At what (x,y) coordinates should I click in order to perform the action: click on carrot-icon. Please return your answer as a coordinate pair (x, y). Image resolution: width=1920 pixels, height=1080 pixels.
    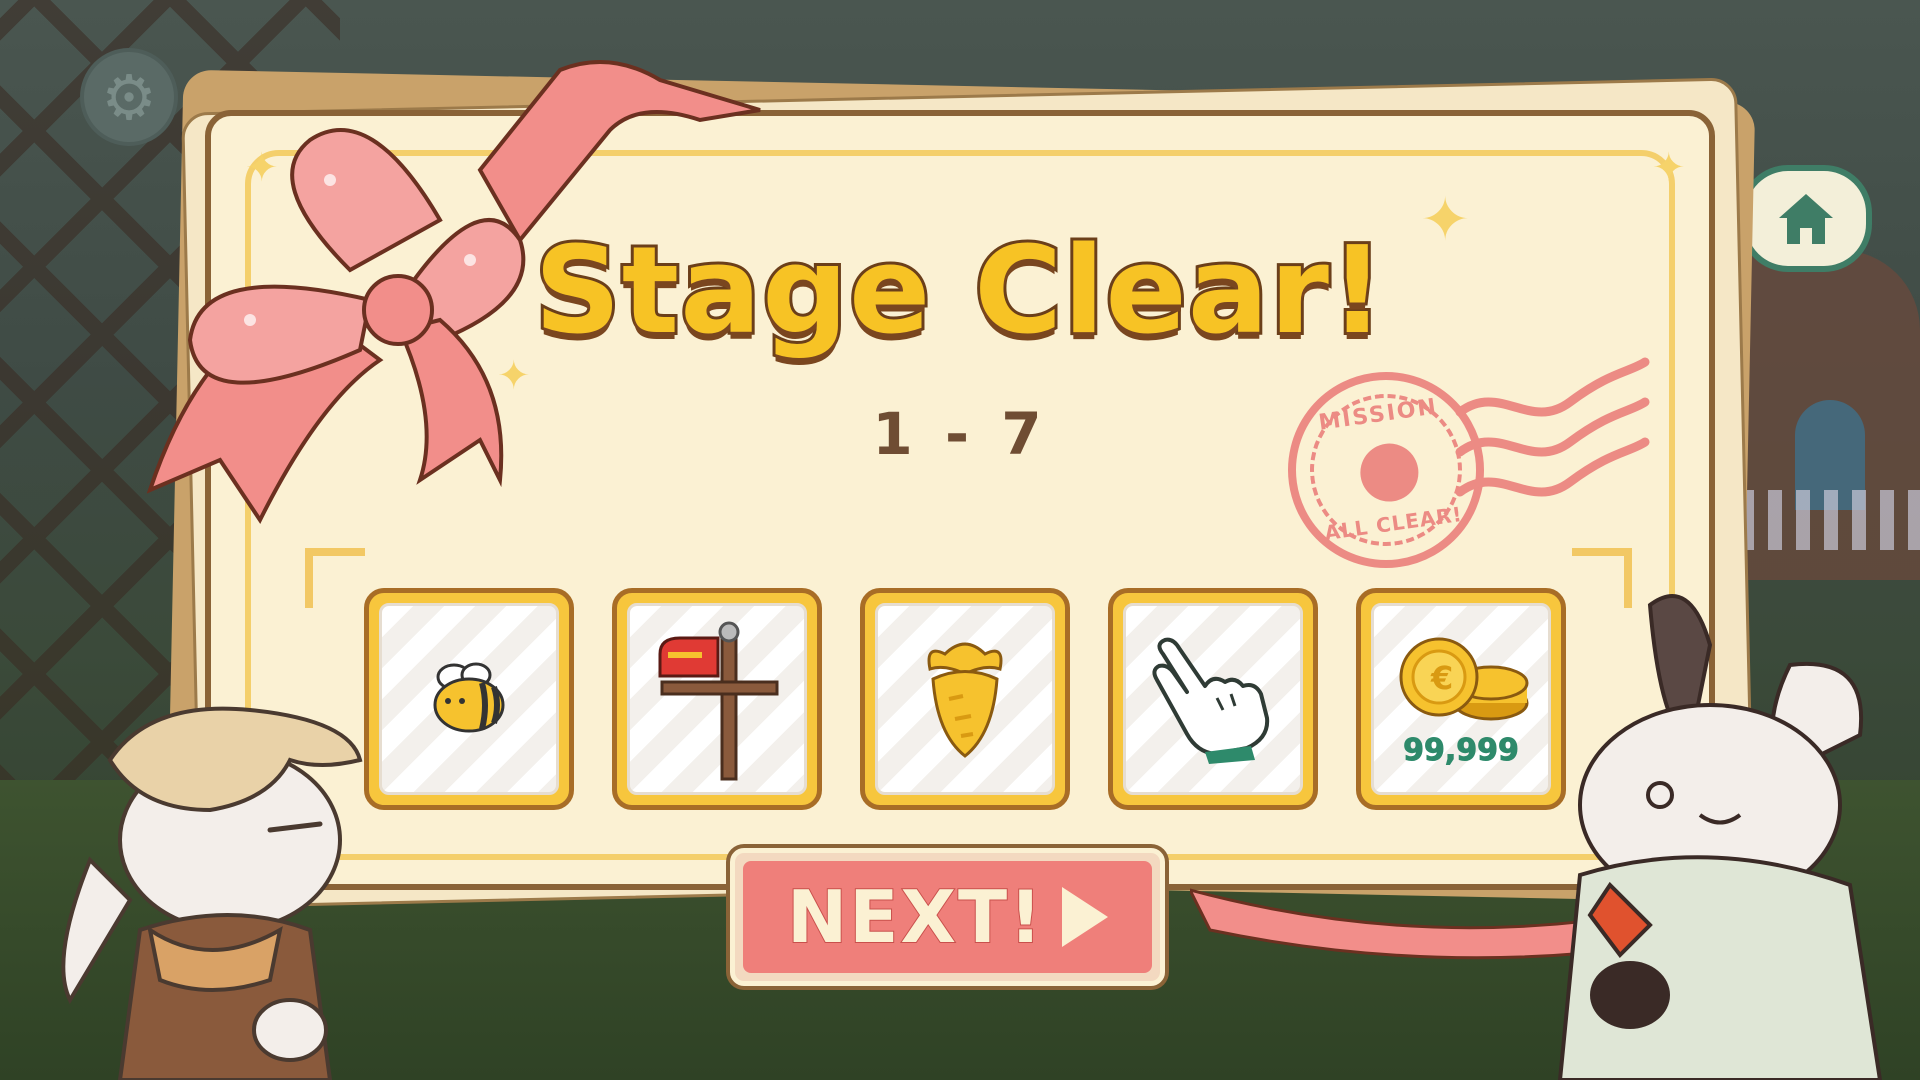
    Looking at the image, I should click on (965, 700).